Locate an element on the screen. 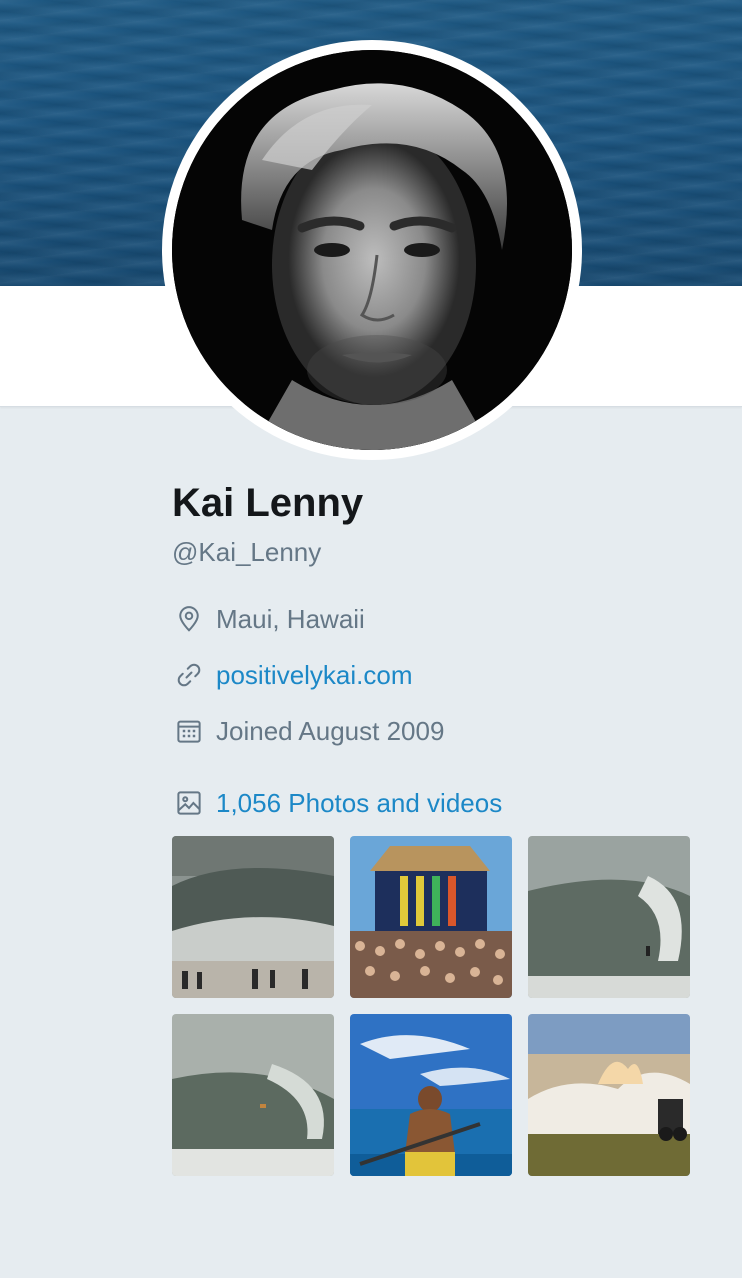 This screenshot has width=742, height=1278. location-row: Maui, Hawaii is located at coordinates (268, 619).